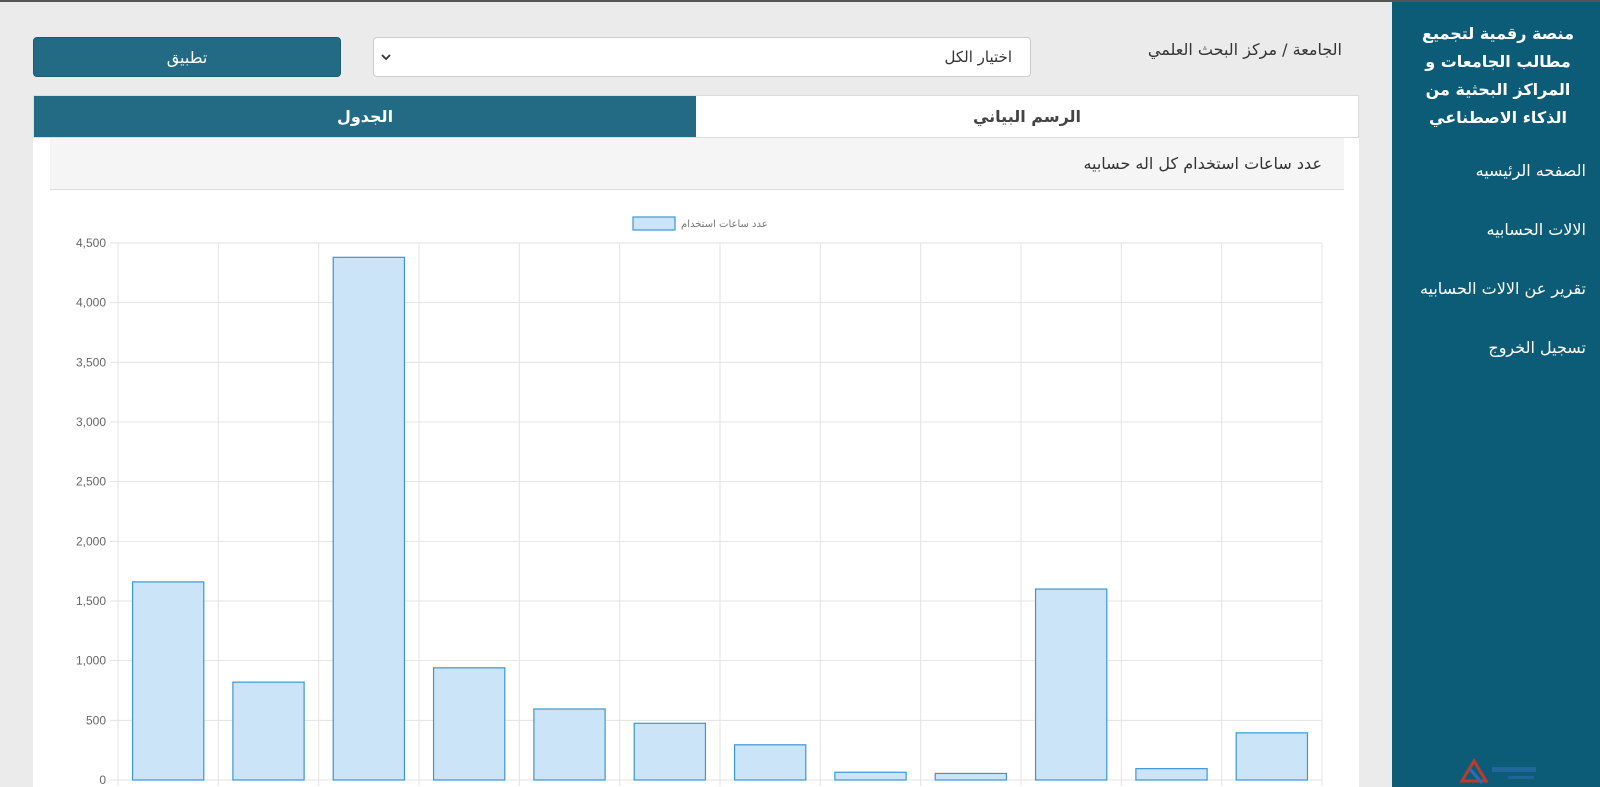  I want to click on sidebar-item-machines: الالات الحسابيه, so click(1496, 244).